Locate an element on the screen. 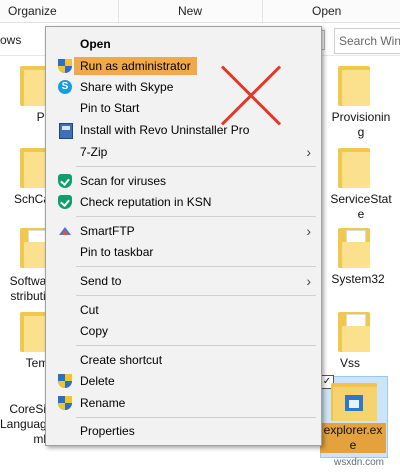 This screenshot has height=474, width=400. menu-item-pin-to-start: Pin to Start is located at coordinates (183, 108).